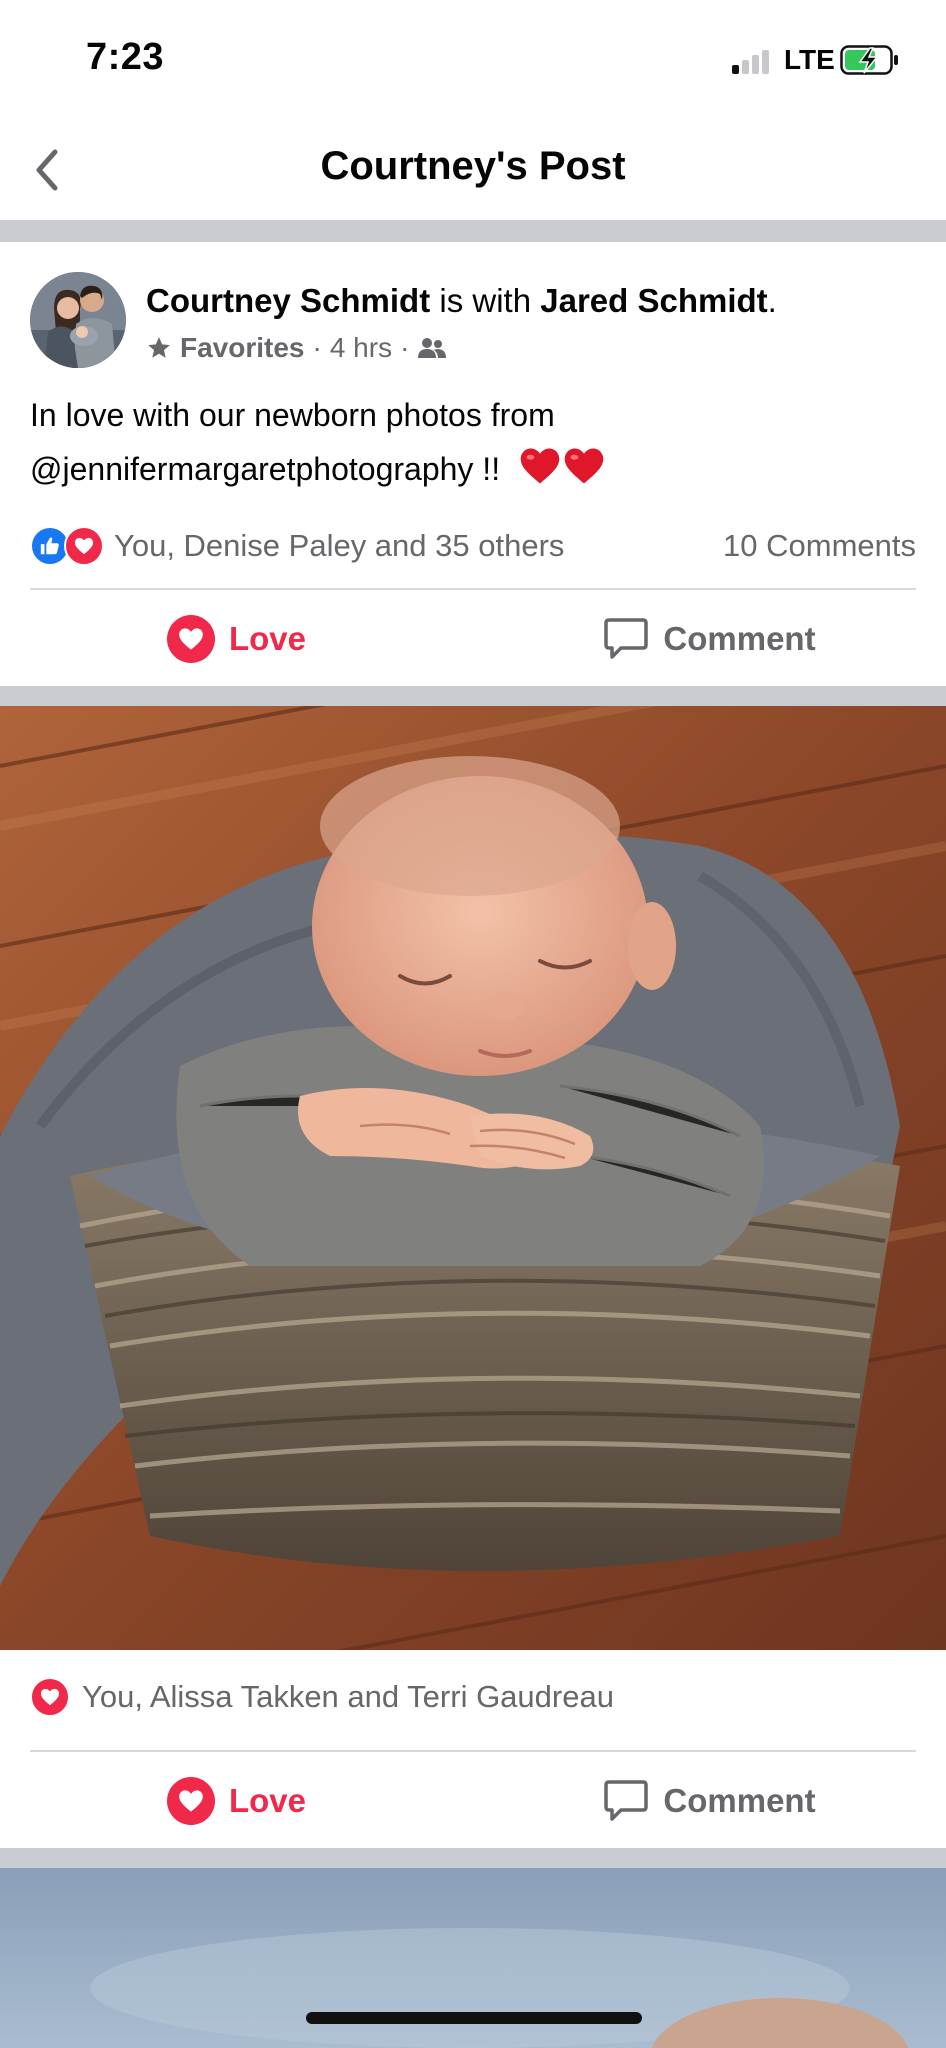 The width and height of the screenshot is (946, 2048). What do you see at coordinates (473, 166) in the screenshot?
I see `page-title: Courtney's Post` at bounding box center [473, 166].